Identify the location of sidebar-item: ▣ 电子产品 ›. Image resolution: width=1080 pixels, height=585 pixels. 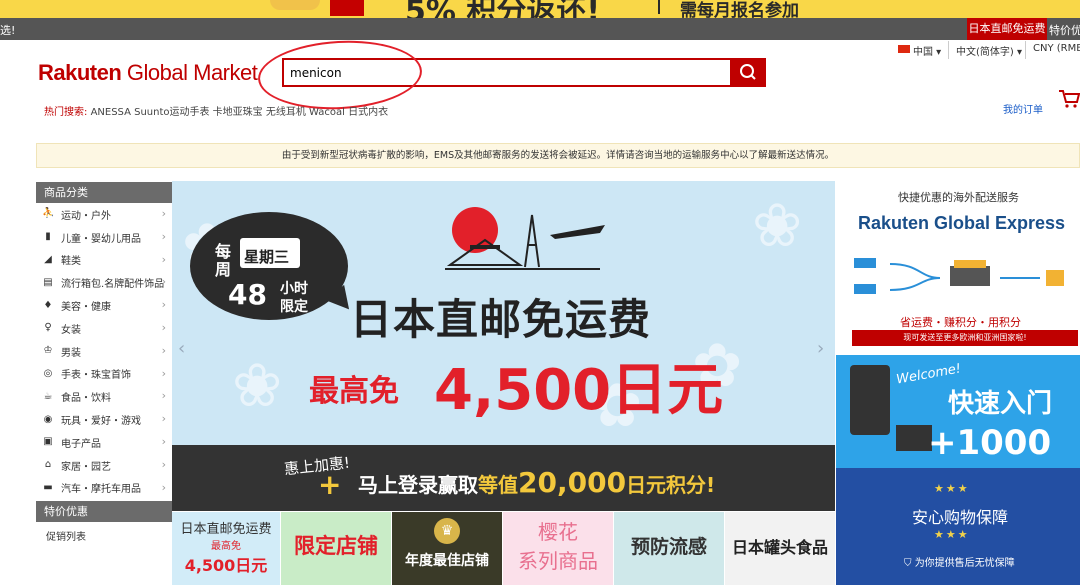
(104, 442).